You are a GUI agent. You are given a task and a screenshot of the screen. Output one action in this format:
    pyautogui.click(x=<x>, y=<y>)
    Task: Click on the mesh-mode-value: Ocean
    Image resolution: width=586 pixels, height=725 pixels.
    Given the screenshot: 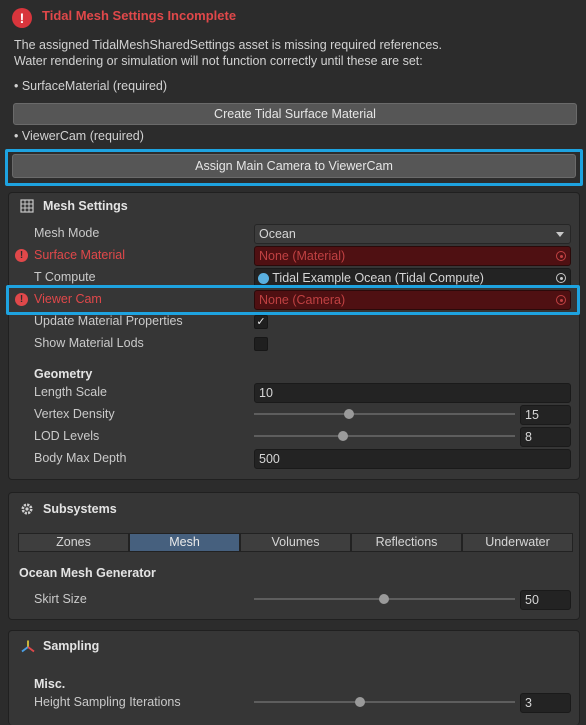 What is the action you would take?
    pyautogui.click(x=277, y=234)
    